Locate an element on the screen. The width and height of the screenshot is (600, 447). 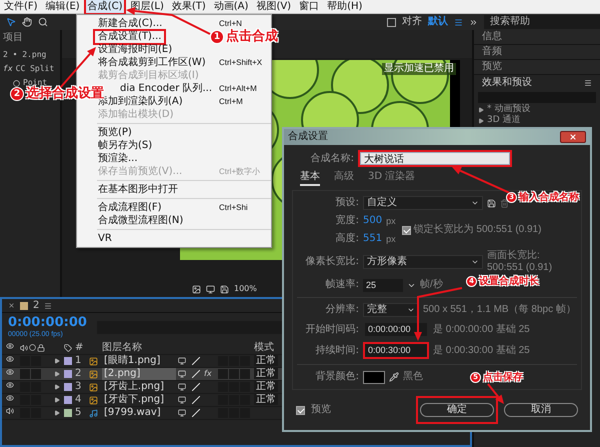
resolution-info: 500 x 551，1.1 MB（每 8bpc 帧） is located at coordinates (499, 310).